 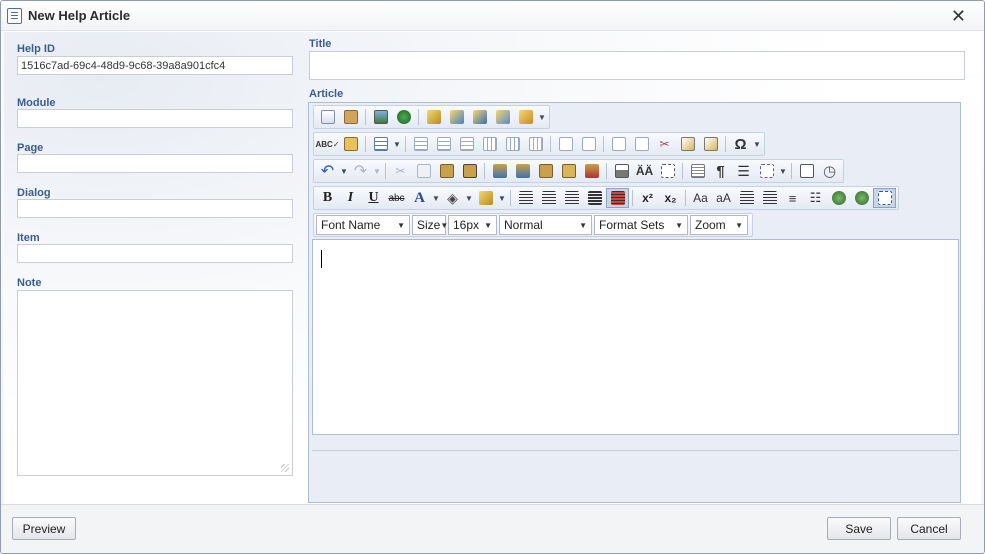 What do you see at coordinates (36, 49) in the screenshot?
I see `help-id-label: Help ID` at bounding box center [36, 49].